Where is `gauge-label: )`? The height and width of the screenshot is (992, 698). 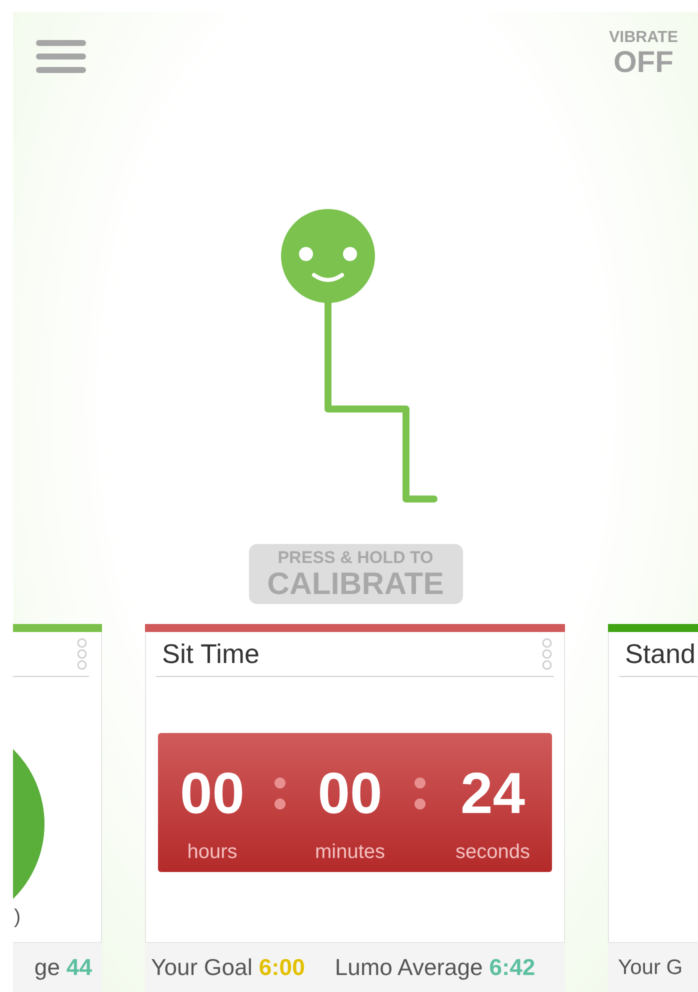 gauge-label: ) is located at coordinates (17, 917).